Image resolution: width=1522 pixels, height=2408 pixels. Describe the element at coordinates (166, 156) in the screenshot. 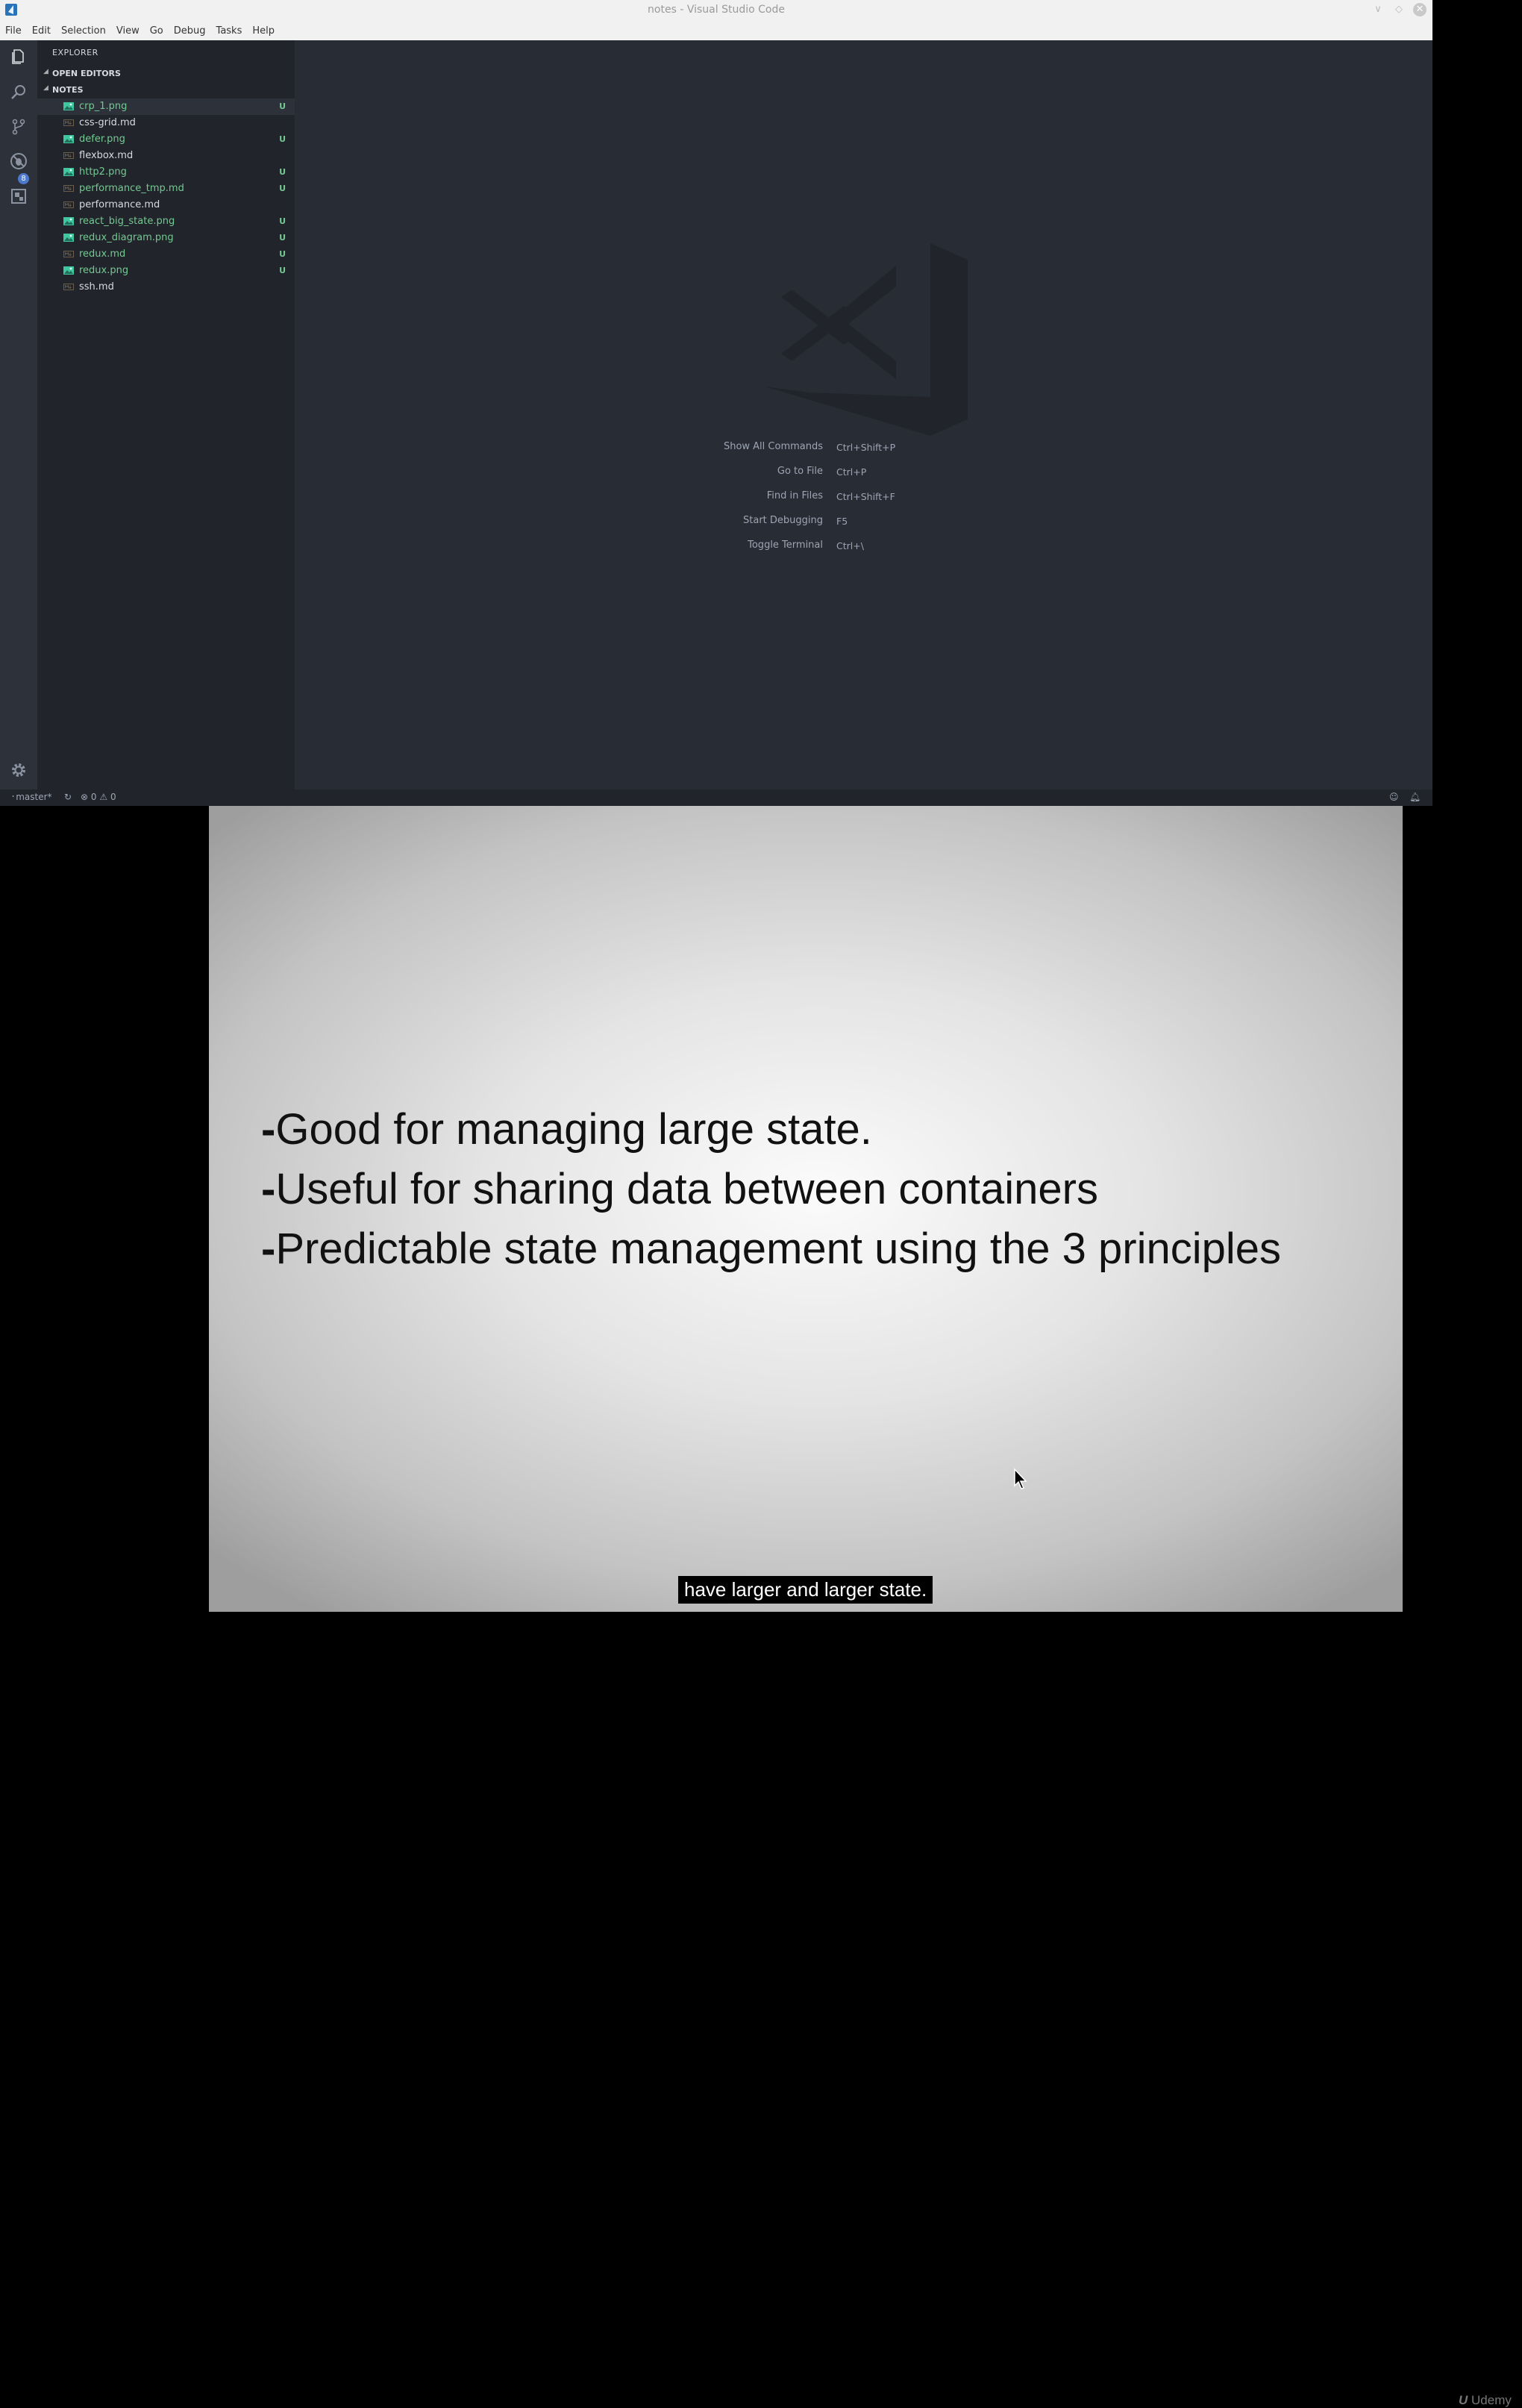

I see `file-item: flexbox.md` at that location.